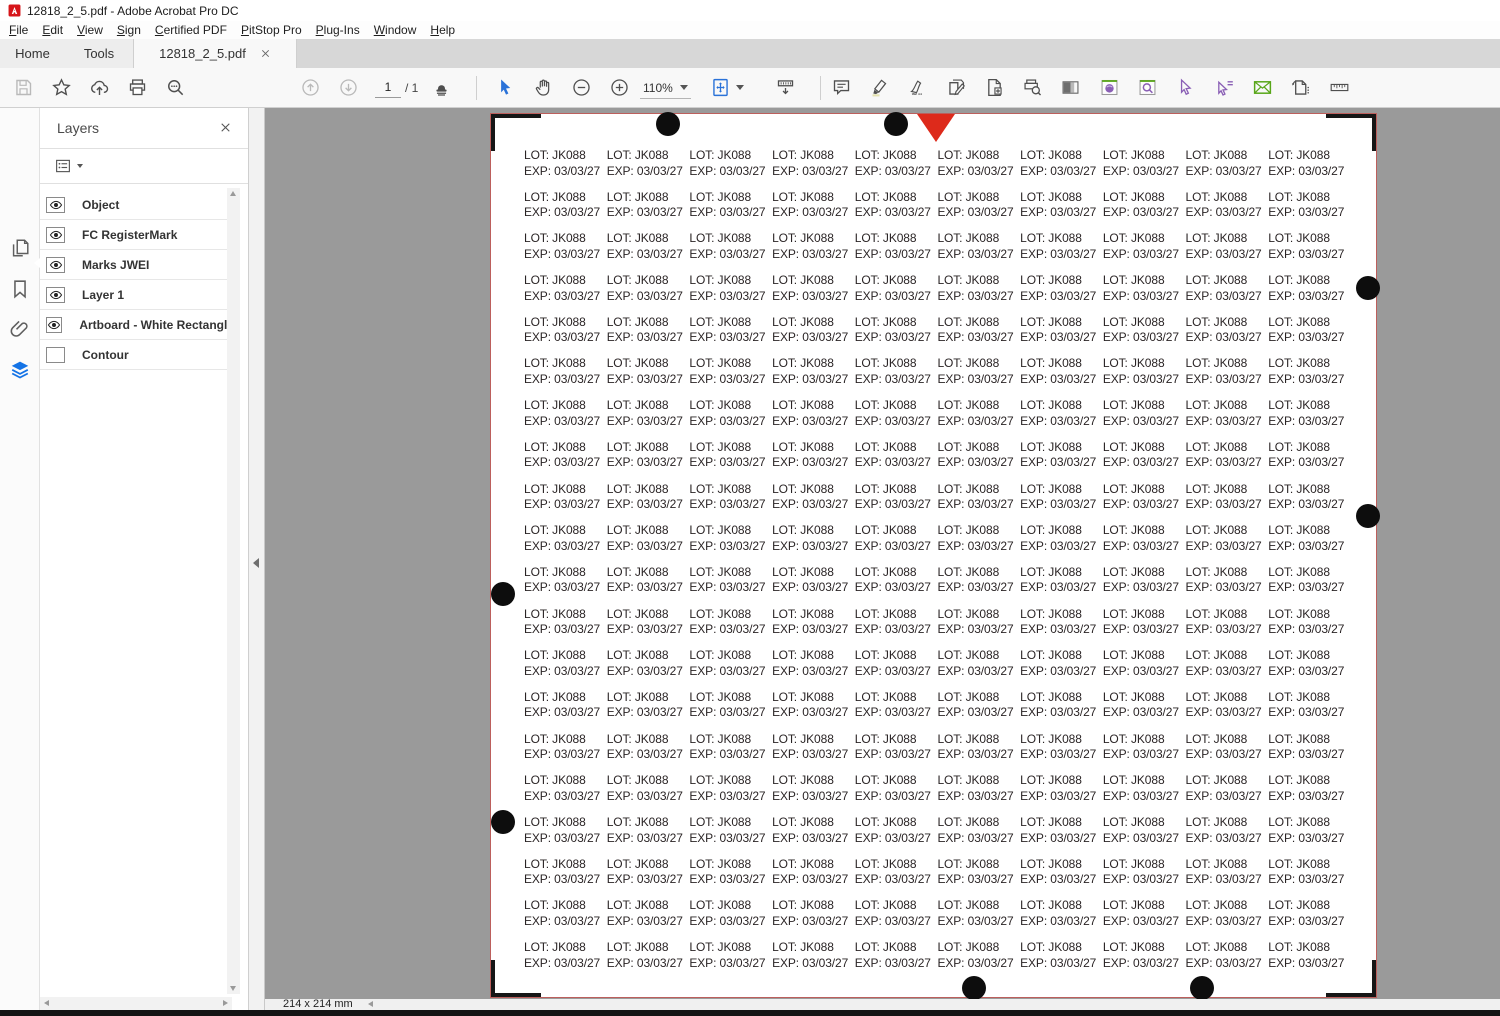 Image resolution: width=1500 pixels, height=1016 pixels. What do you see at coordinates (137, 265) in the screenshot?
I see `layer-row: Marks JWEI` at bounding box center [137, 265].